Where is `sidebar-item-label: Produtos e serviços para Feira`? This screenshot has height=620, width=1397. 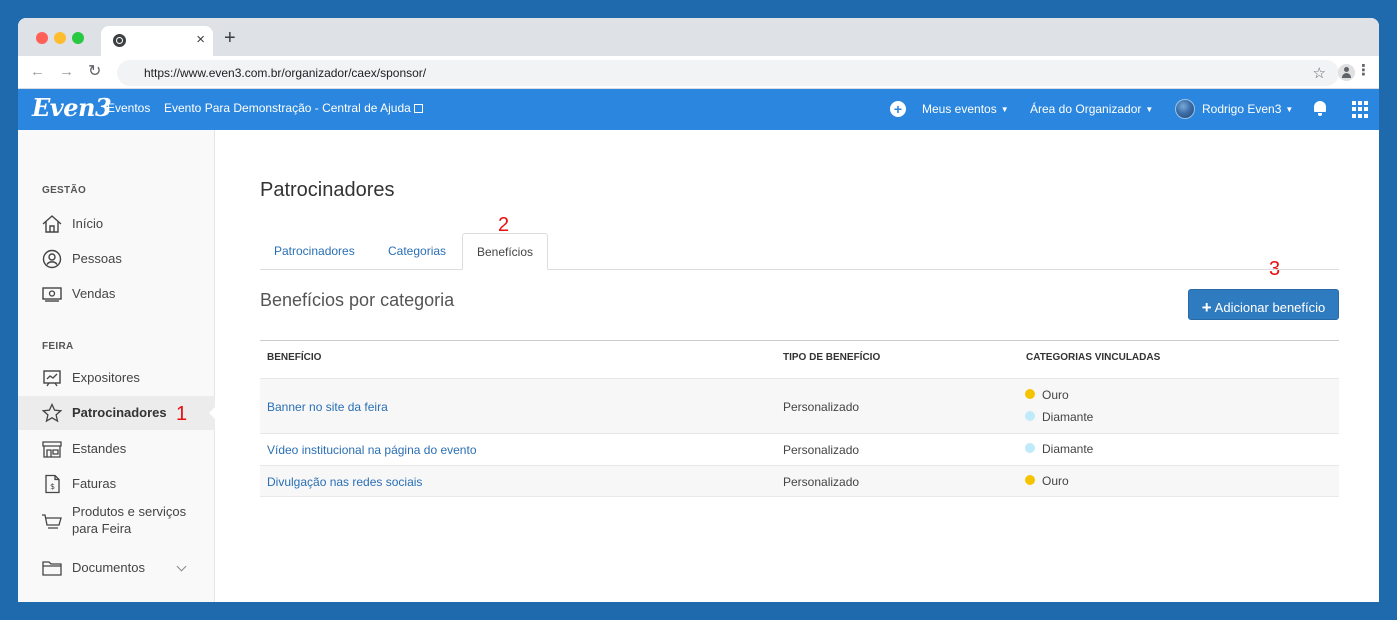 sidebar-item-label: Produtos e serviços para Feira is located at coordinates (129, 520).